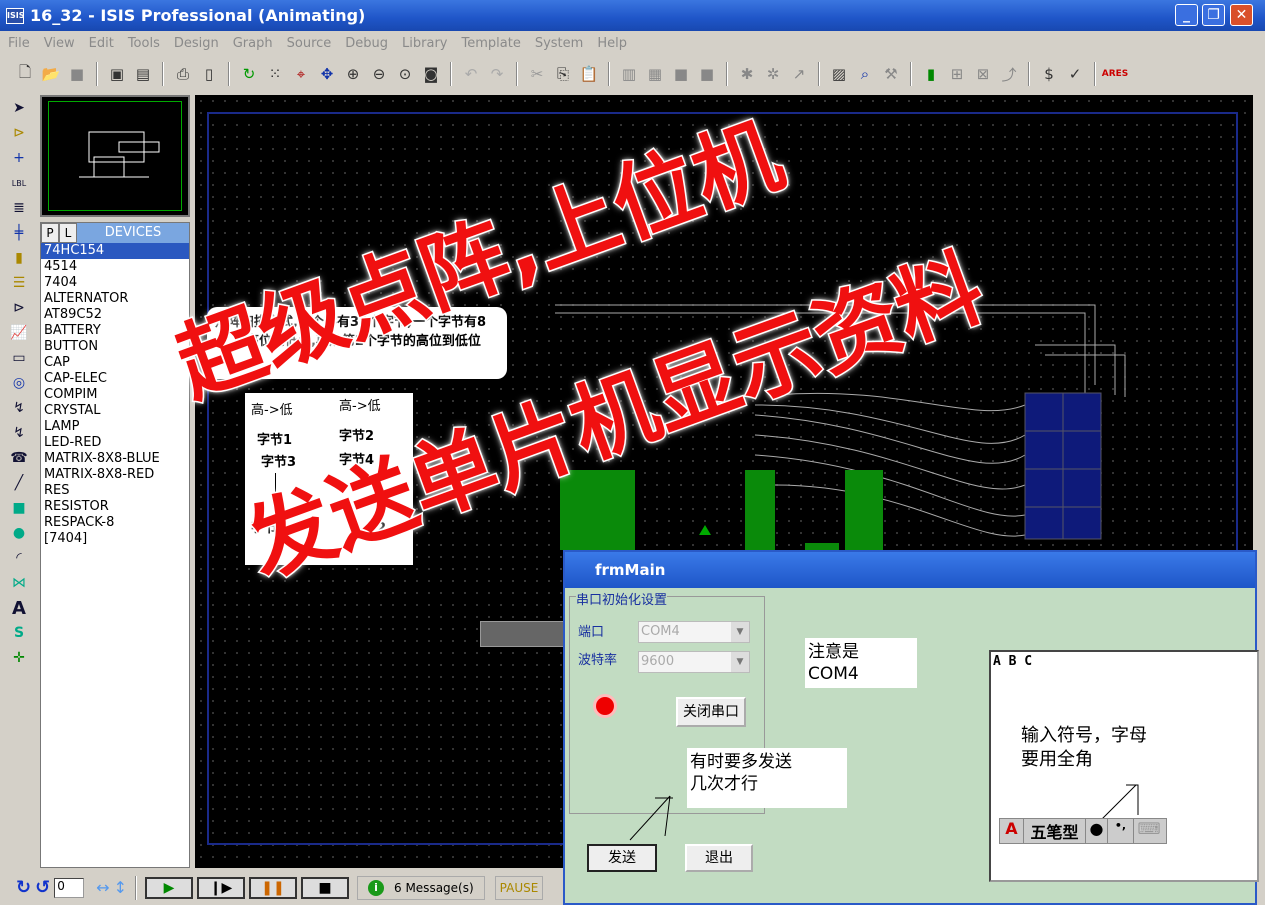 The image size is (1265, 905). I want to click on library-tab: L, so click(68, 233).